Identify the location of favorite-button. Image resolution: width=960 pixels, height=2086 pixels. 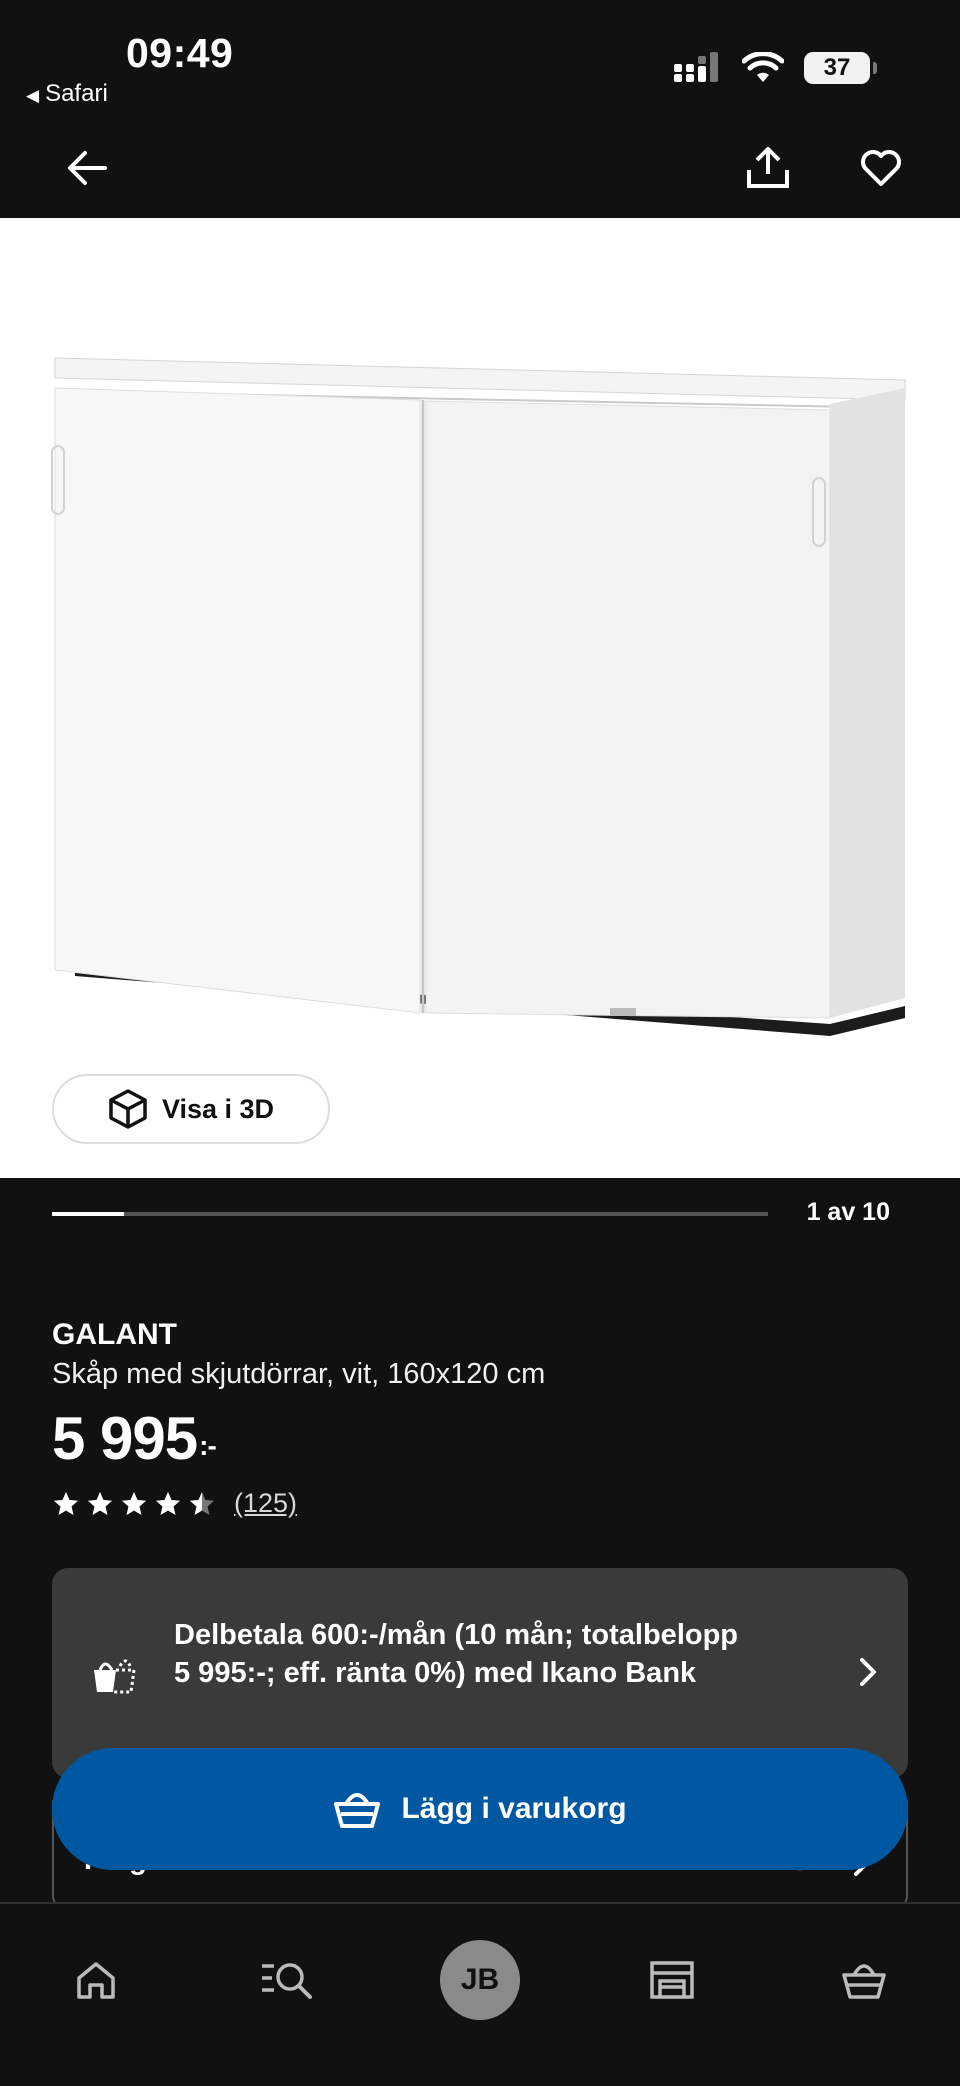
(881, 168).